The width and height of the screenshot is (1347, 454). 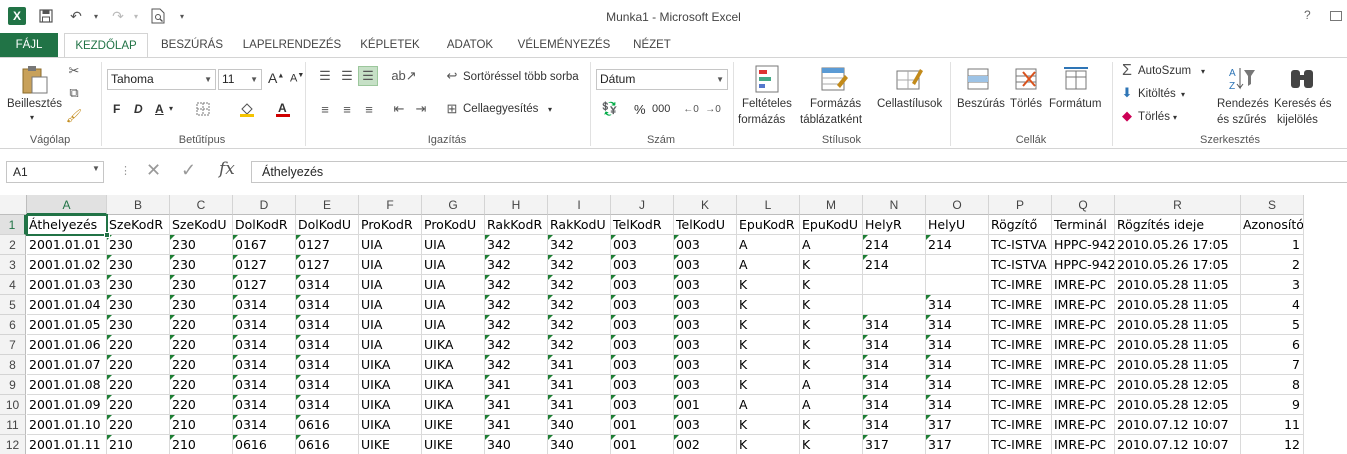 What do you see at coordinates (34, 104) in the screenshot?
I see `paste-button: Beillesztés` at bounding box center [34, 104].